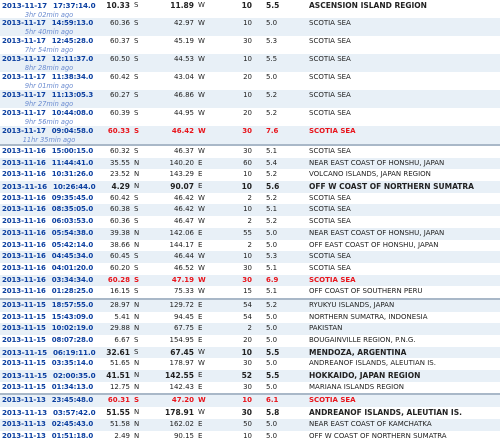 Image resolution: width=500 pixels, height=442 pixels. Describe the element at coordinates (49, 9) in the screenshot. I see `datetime-cell: 2013-11-1717:37:14.03hr 02min ago` at that location.